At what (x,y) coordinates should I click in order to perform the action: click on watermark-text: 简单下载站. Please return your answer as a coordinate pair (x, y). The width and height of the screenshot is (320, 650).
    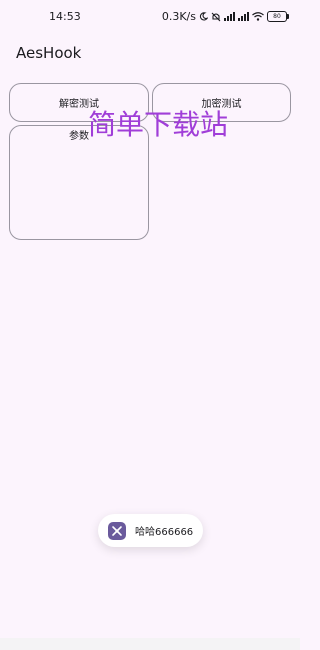
    Looking at the image, I should click on (158, 124).